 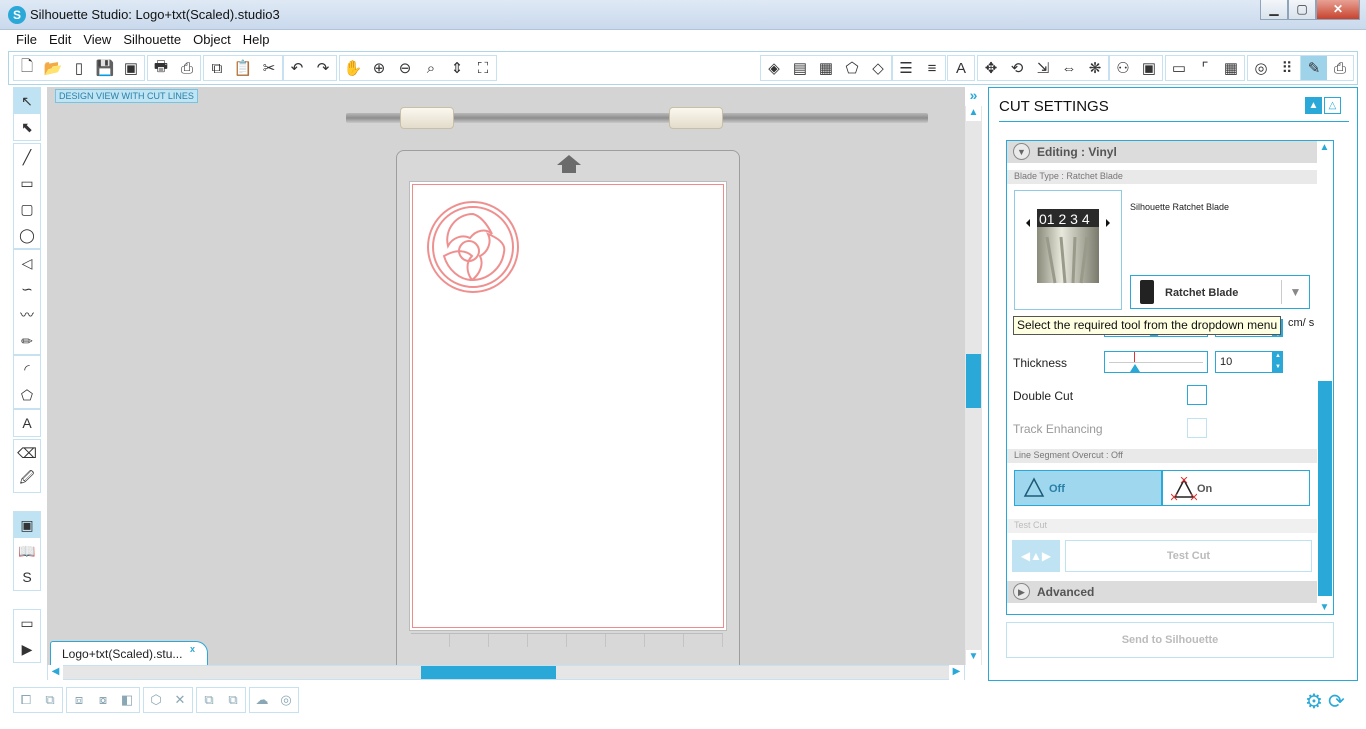 What do you see at coordinates (1278, 362) in the screenshot?
I see `thickness-spinner: ▲ ▼` at bounding box center [1278, 362].